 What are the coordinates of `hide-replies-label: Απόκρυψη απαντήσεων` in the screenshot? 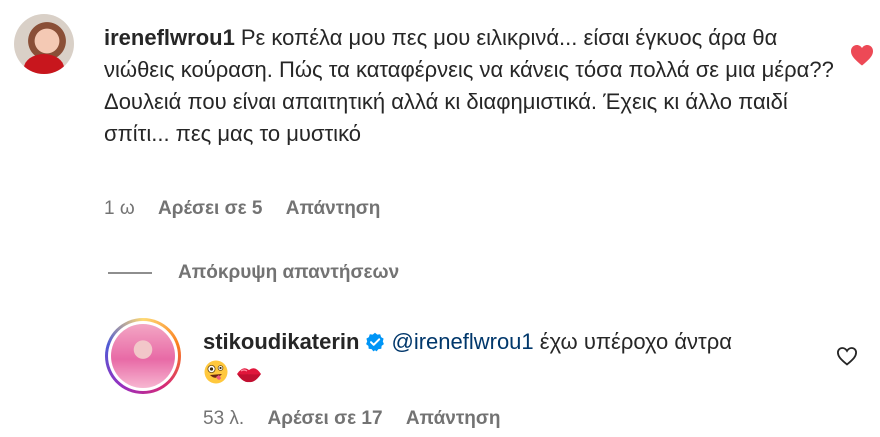 It's located at (288, 273).